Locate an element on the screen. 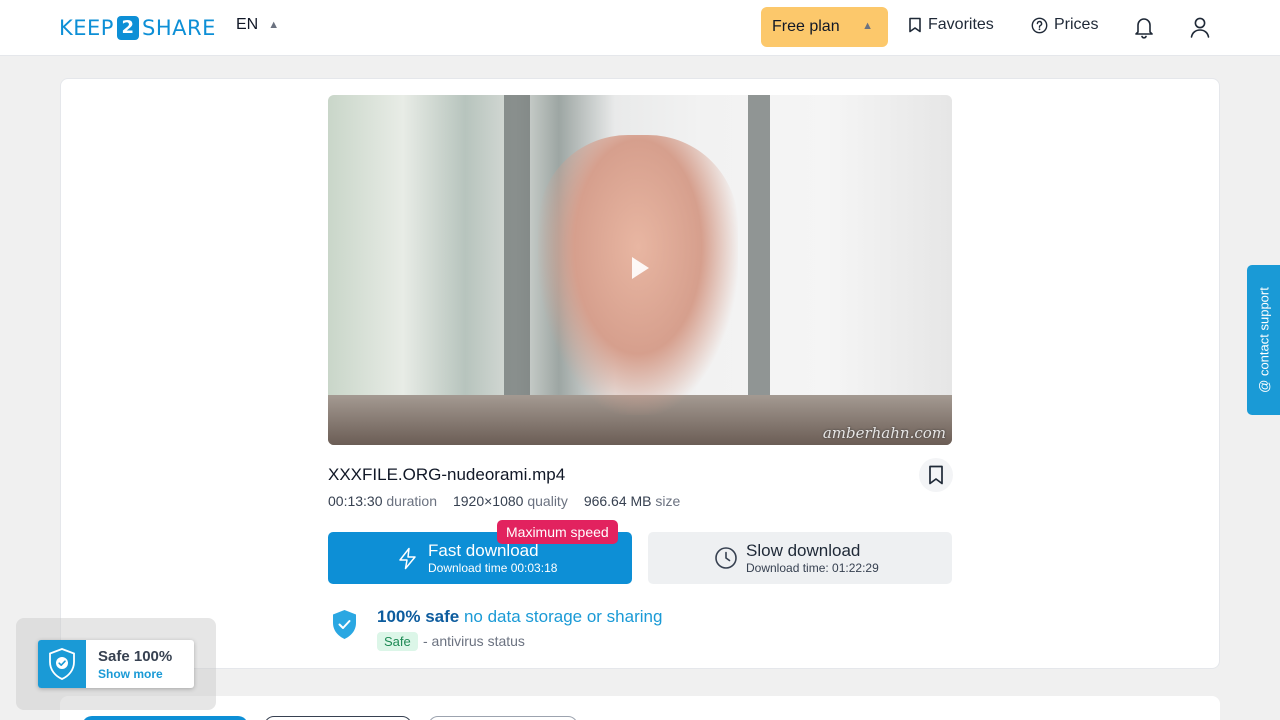 The height and width of the screenshot is (720, 1280). plan-dropdown-button: Free plan ▲ is located at coordinates (824, 27).